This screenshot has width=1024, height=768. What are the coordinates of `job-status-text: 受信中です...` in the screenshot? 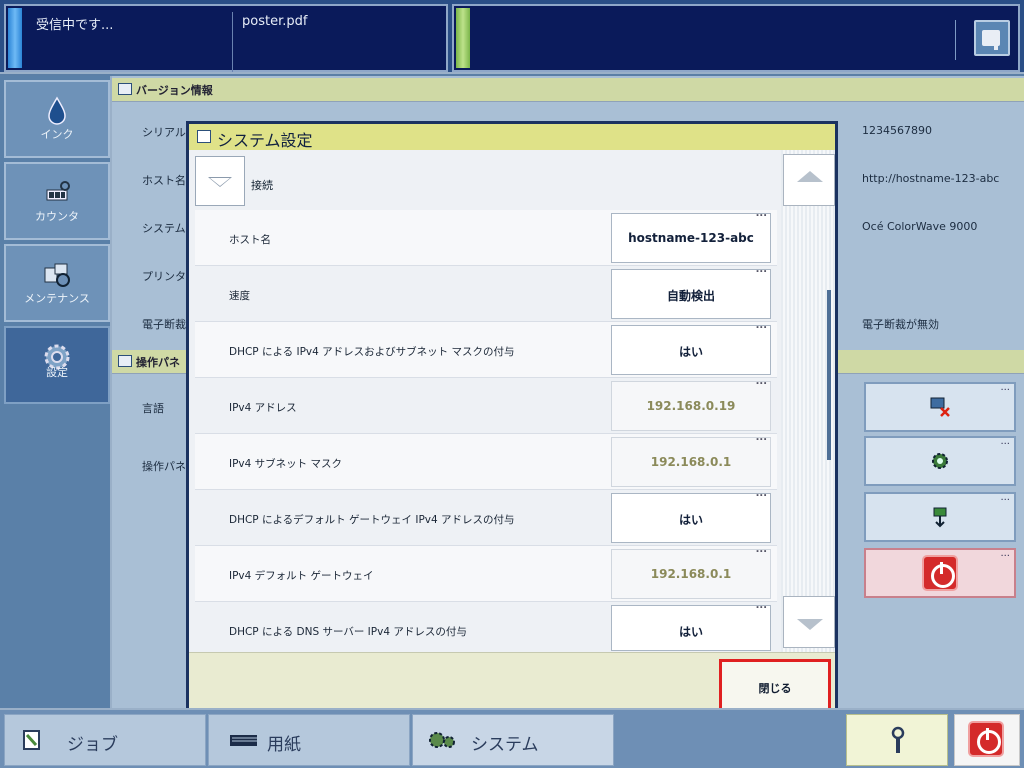 It's located at (75, 25).